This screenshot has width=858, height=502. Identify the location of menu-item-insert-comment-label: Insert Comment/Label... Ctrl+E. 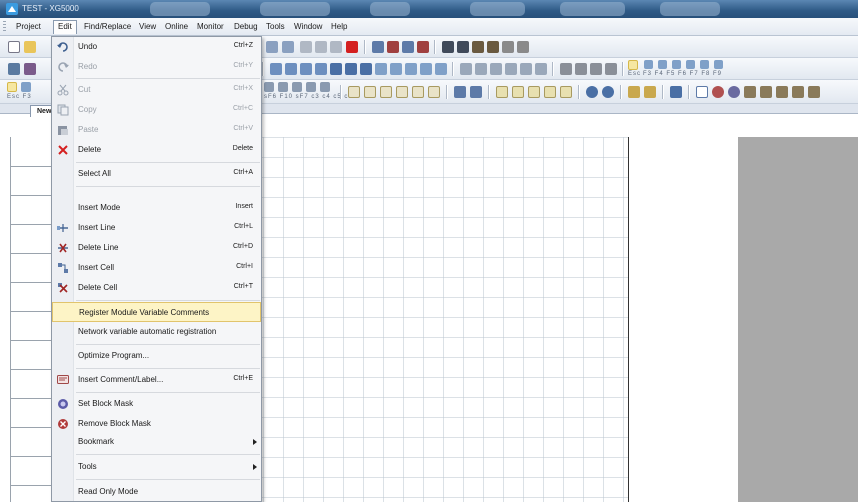
(156, 380).